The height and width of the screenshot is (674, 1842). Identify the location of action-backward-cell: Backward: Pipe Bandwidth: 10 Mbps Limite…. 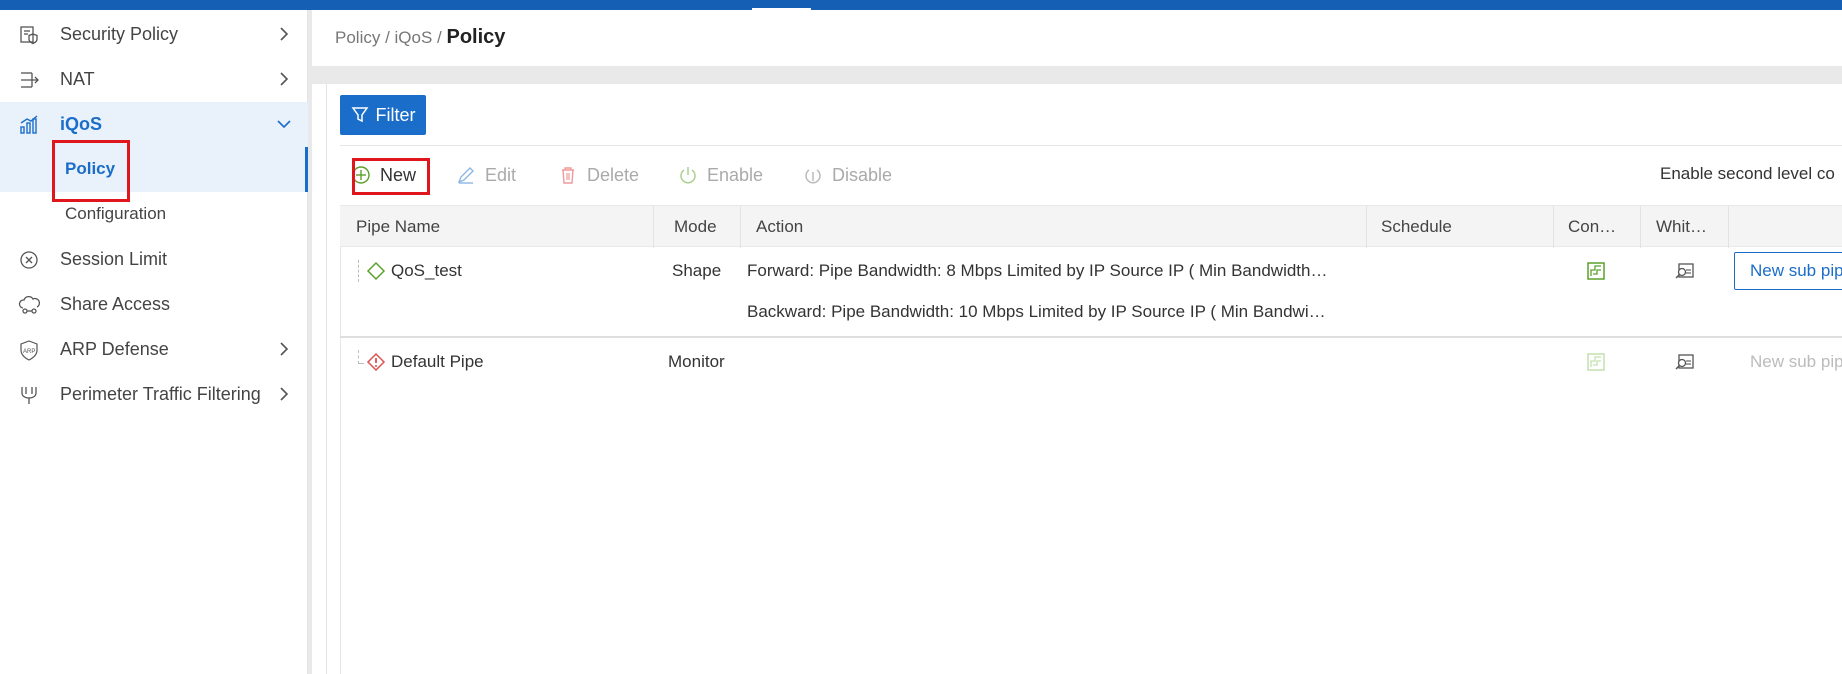
(1036, 311).